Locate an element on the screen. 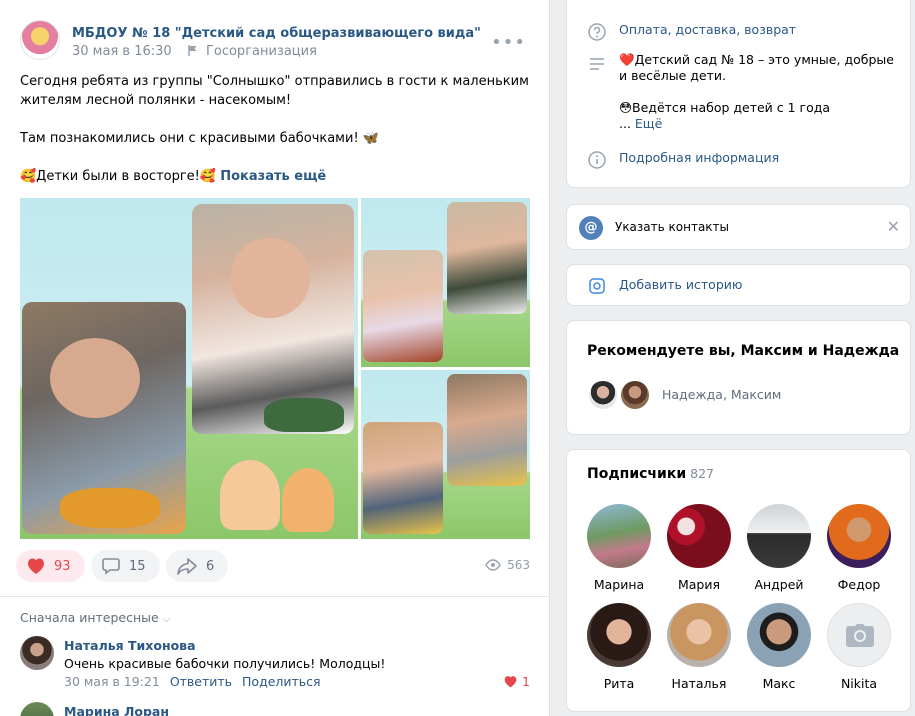  subscribers-count: 827 is located at coordinates (702, 473).